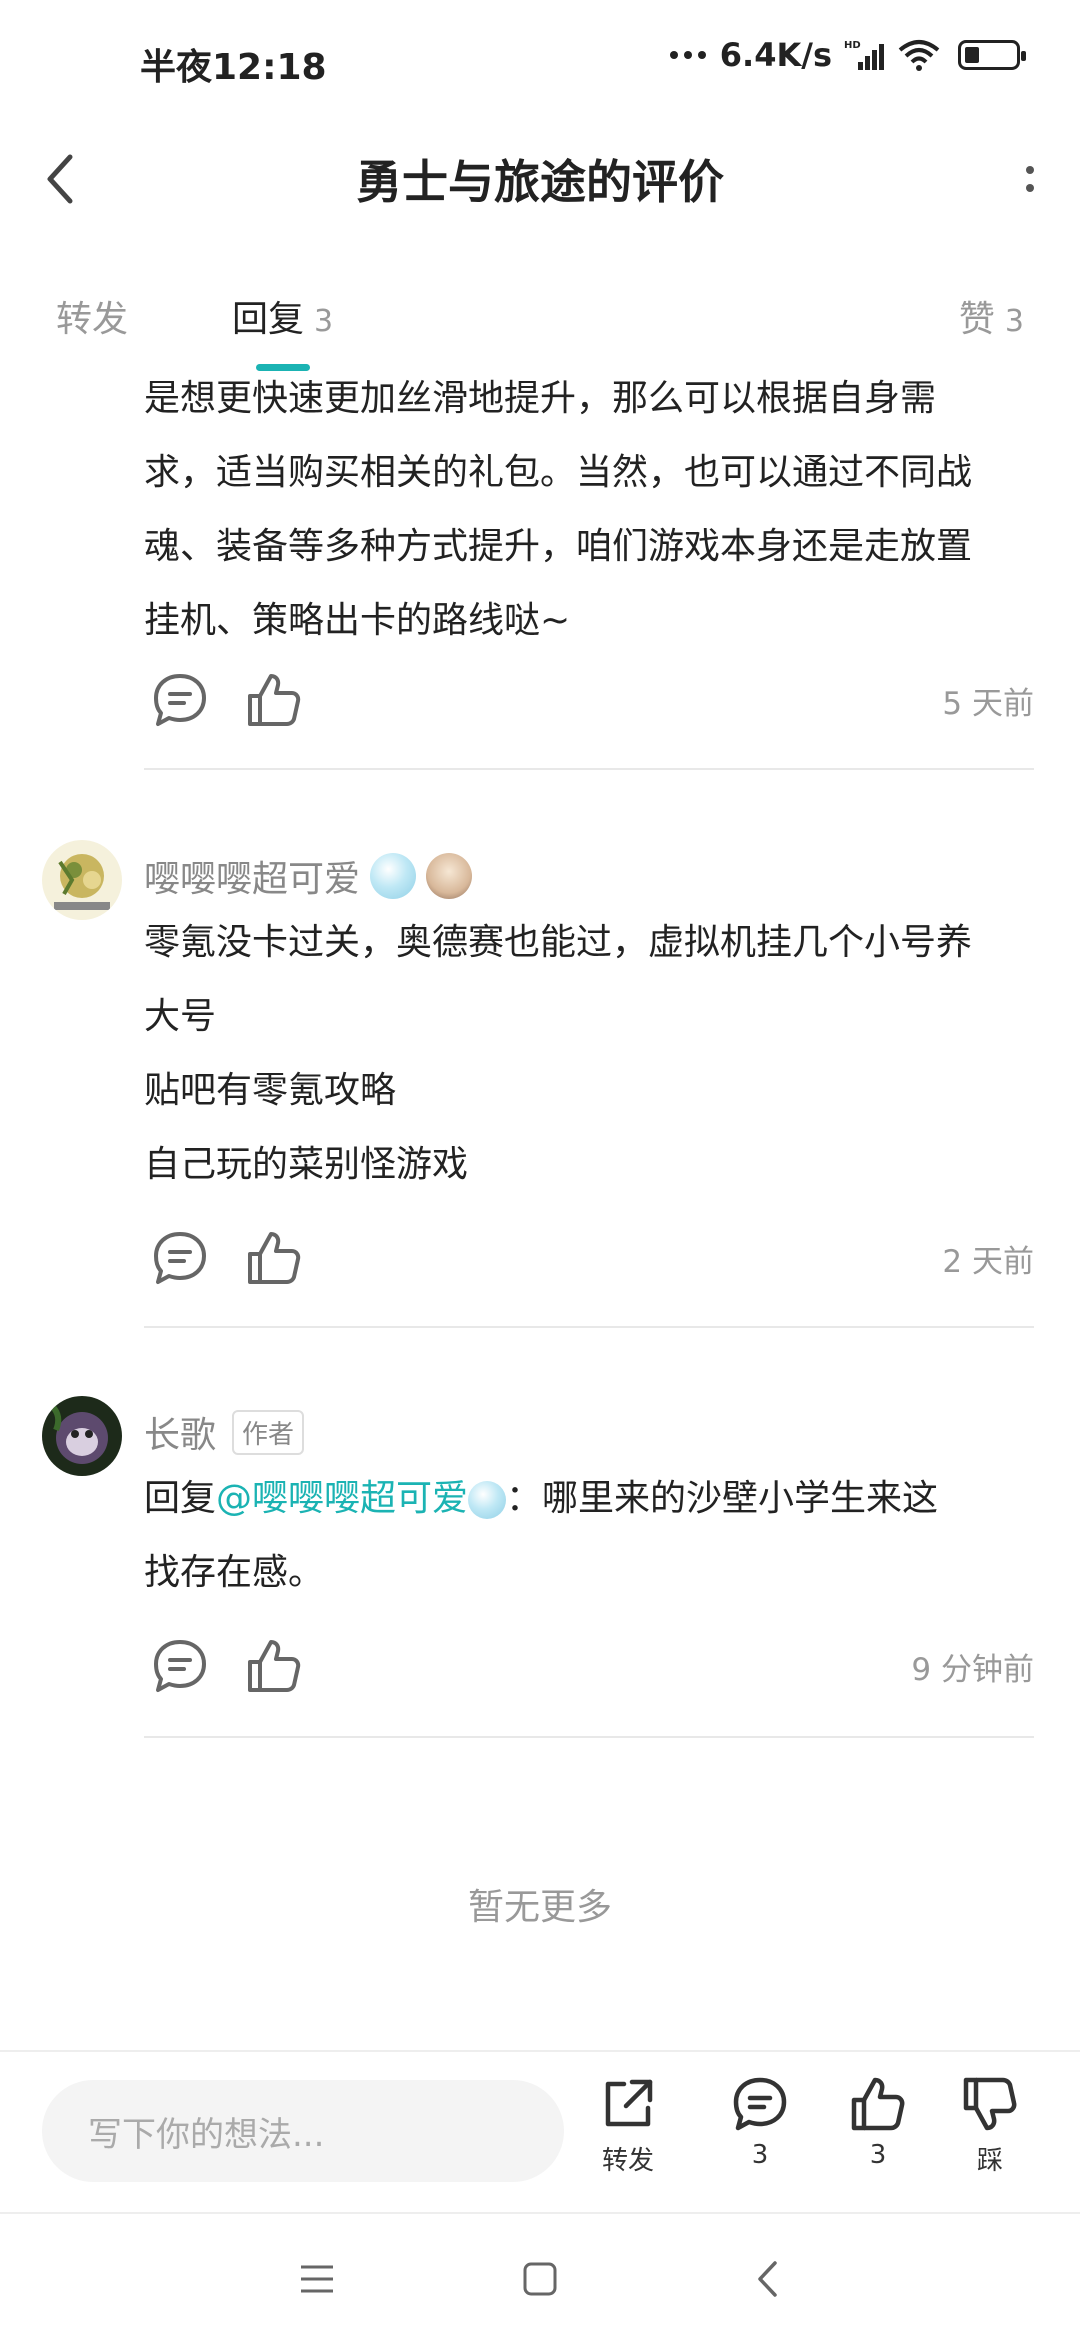 Image resolution: width=1080 pixels, height=2340 pixels. I want to click on more-vertical-icon, so click(1030, 170).